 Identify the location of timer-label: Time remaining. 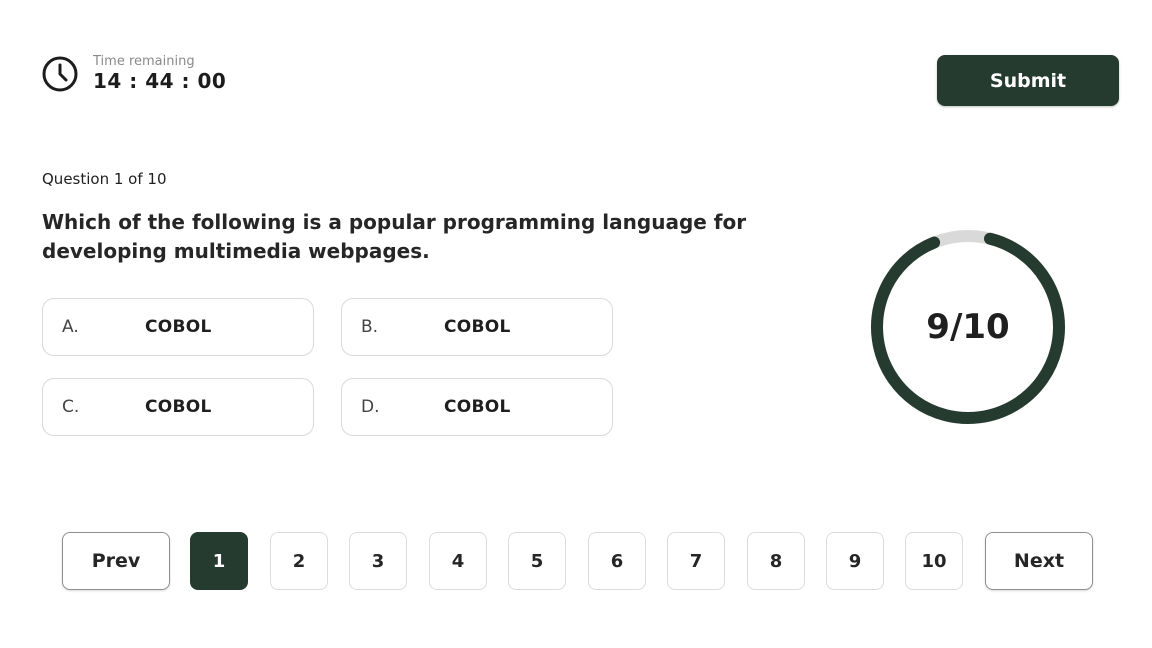
(144, 61).